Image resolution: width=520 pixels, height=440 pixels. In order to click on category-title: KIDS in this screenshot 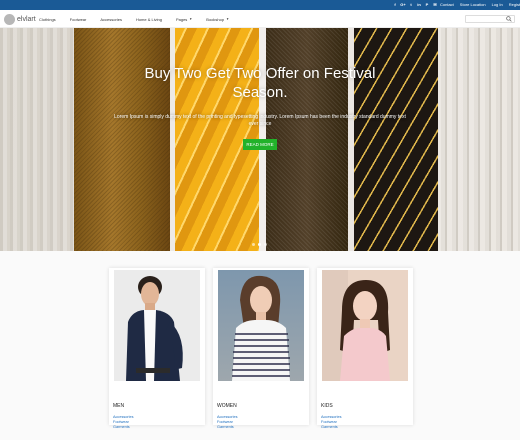, I will do `click(327, 406)`.